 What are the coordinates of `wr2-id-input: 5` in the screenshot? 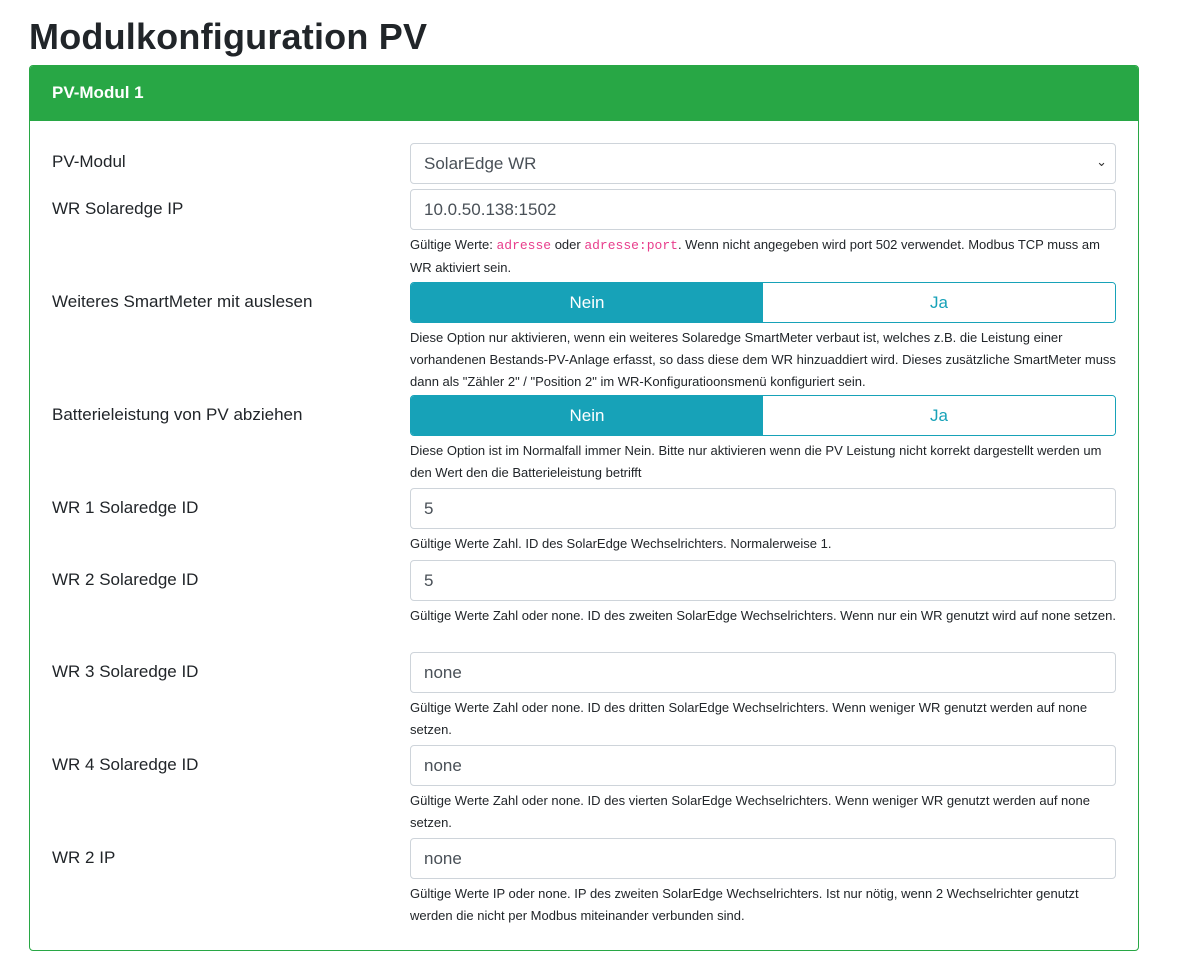 It's located at (763, 580).